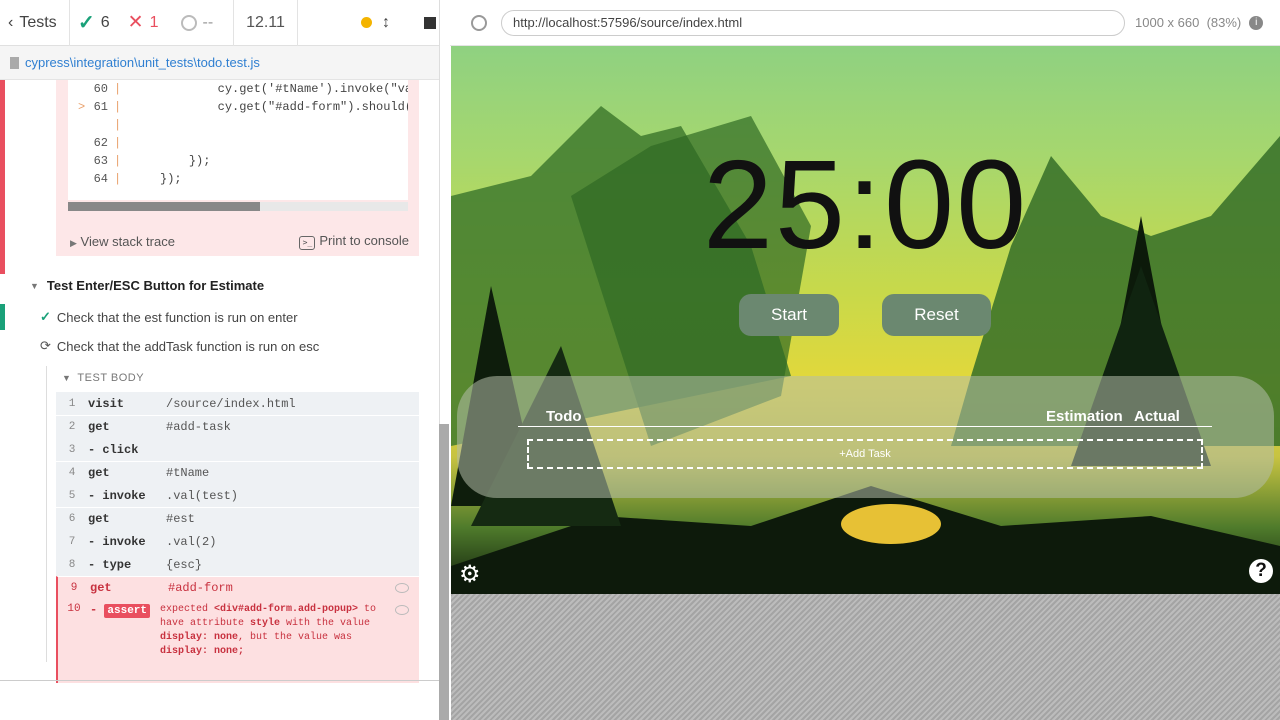 This screenshot has width=1280, height=720. I want to click on timer-display: 25:00, so click(865, 204).